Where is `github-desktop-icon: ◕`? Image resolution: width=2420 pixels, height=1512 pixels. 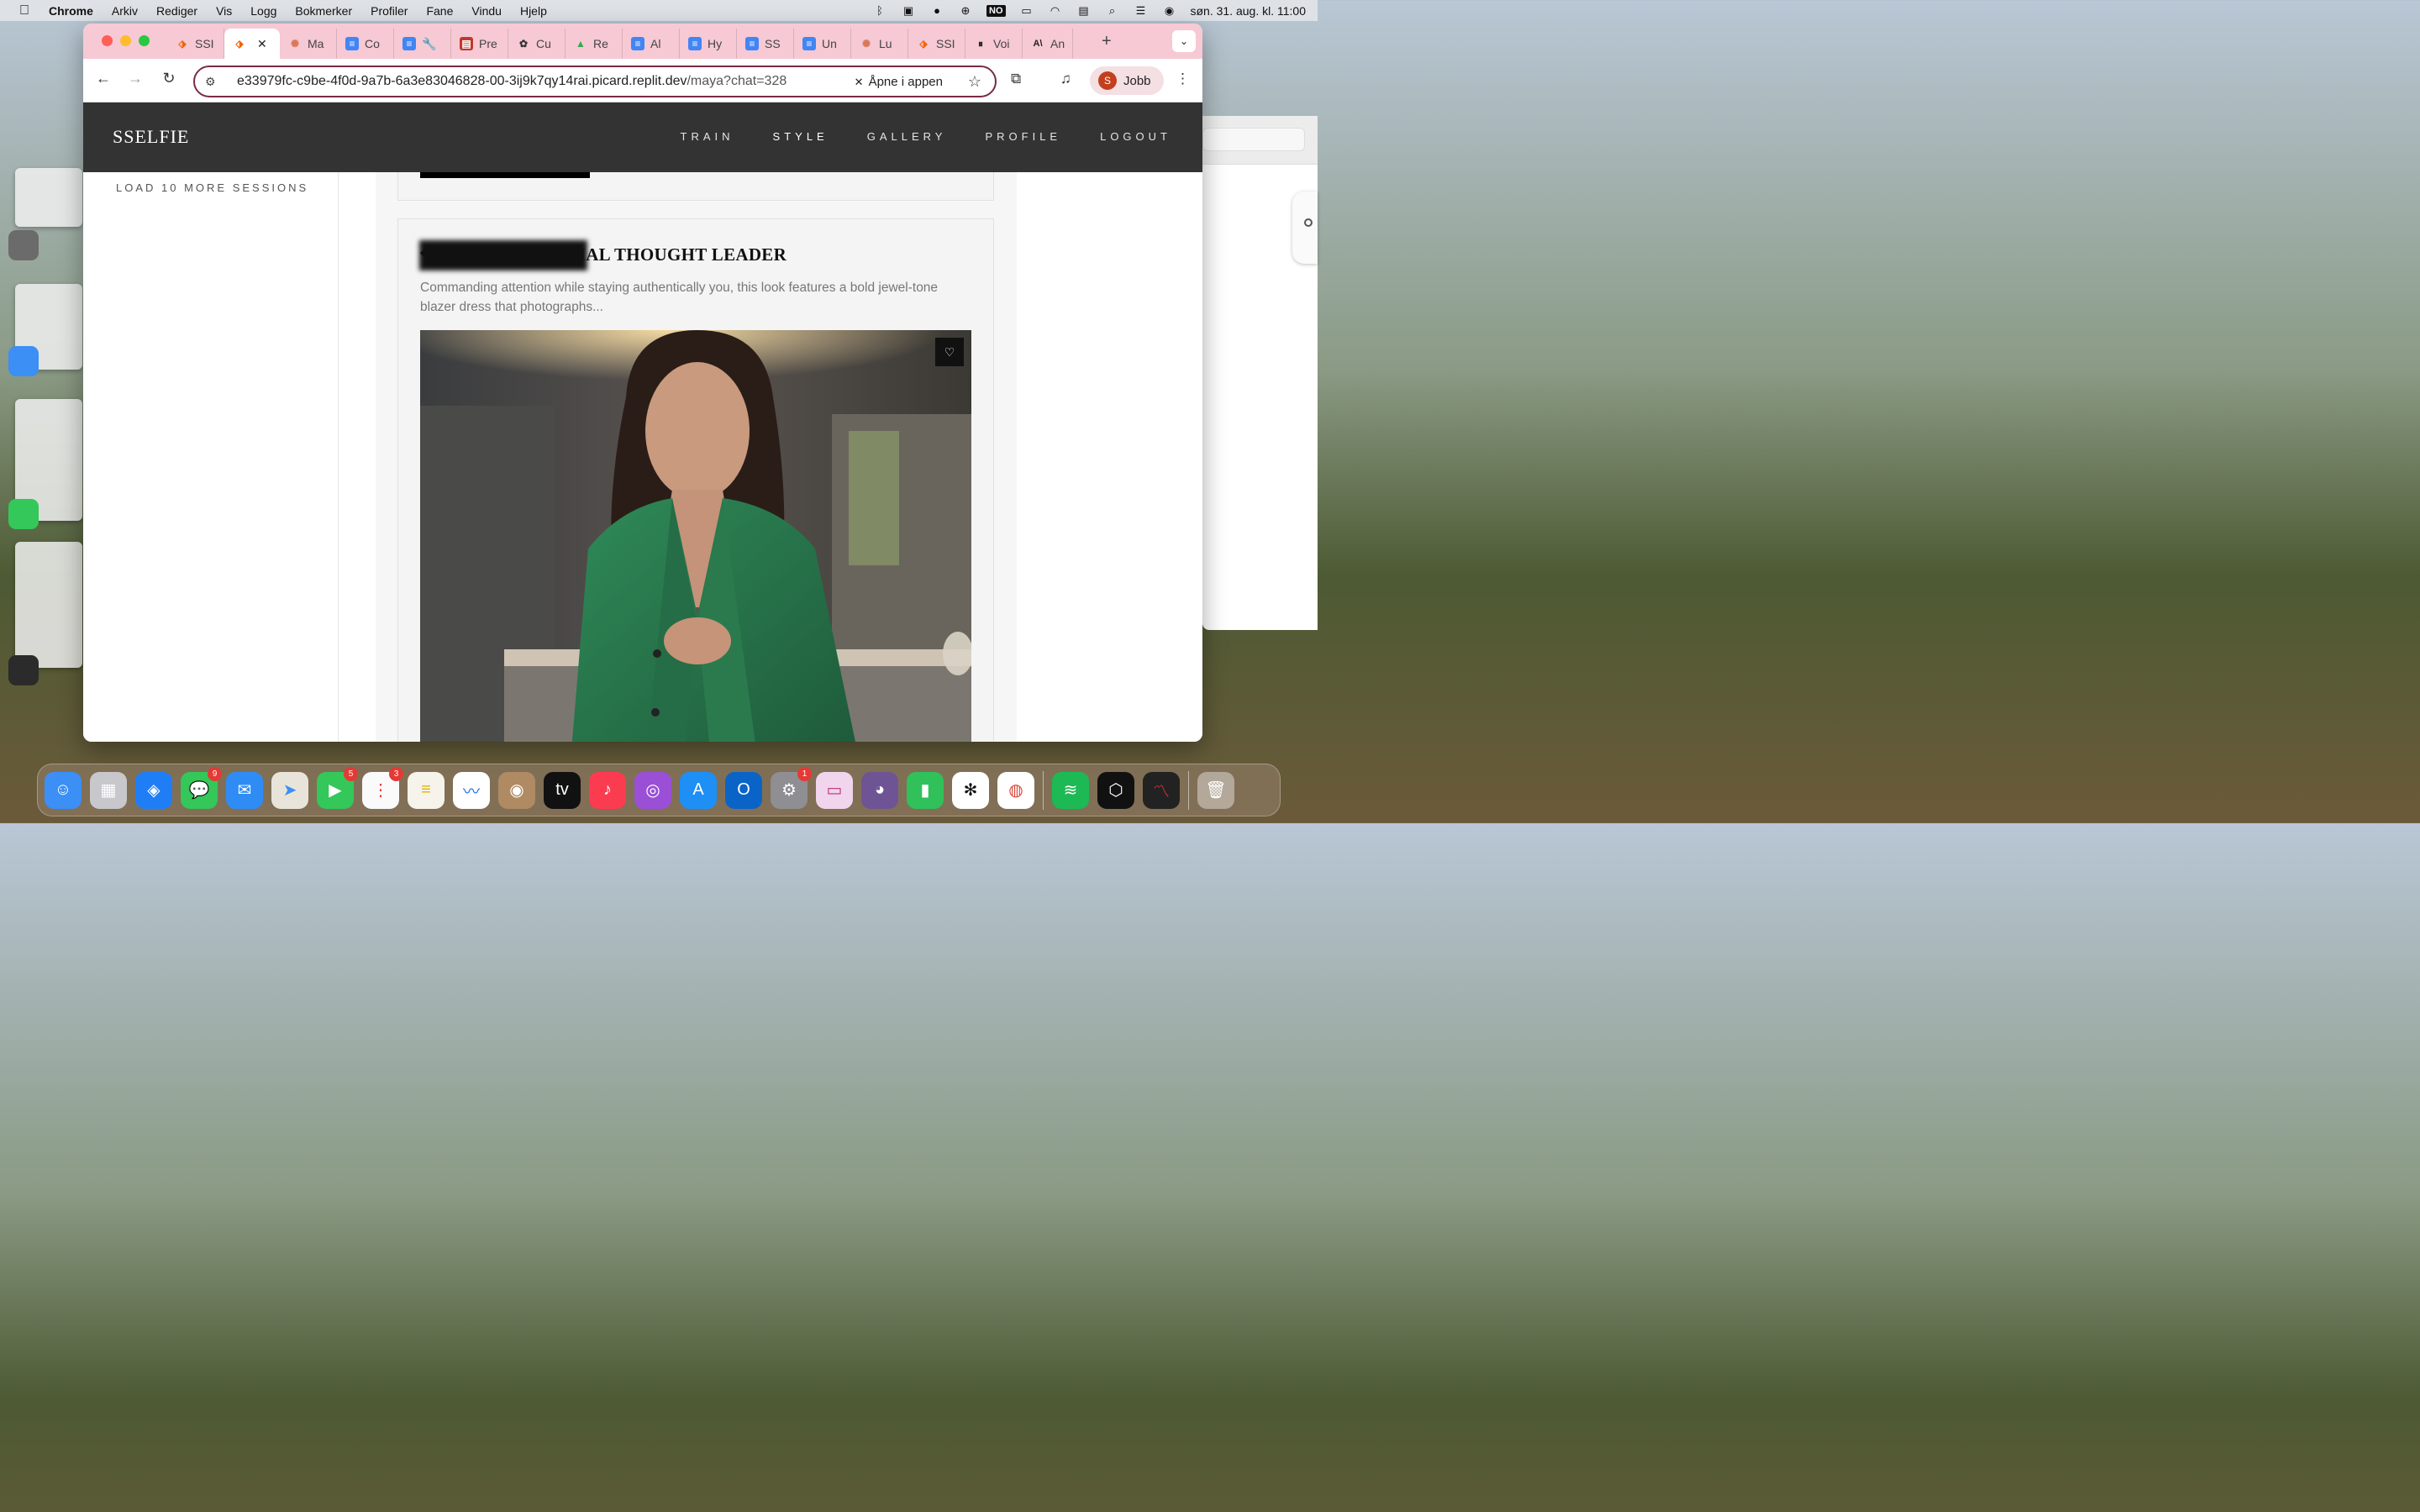 github-desktop-icon: ◕ is located at coordinates (879, 790).